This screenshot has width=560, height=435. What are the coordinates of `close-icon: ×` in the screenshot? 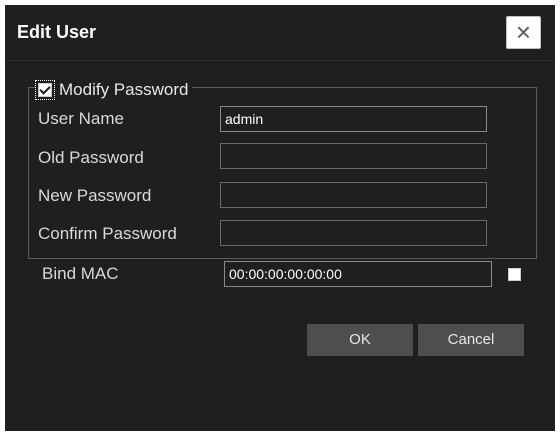 It's located at (523, 32).